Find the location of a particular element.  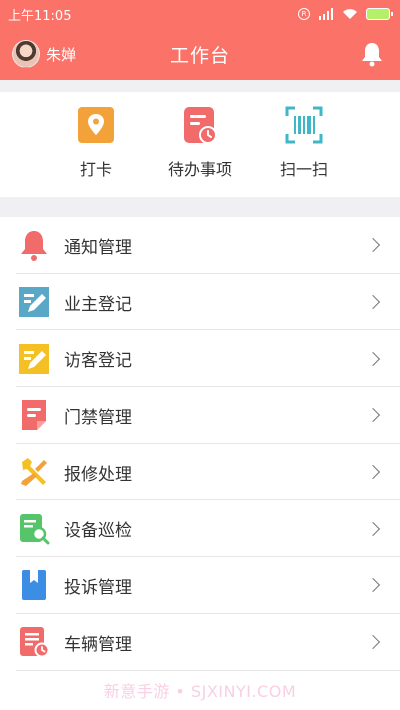

menu-item-vehicles: 车辆管理 is located at coordinates (200, 642).